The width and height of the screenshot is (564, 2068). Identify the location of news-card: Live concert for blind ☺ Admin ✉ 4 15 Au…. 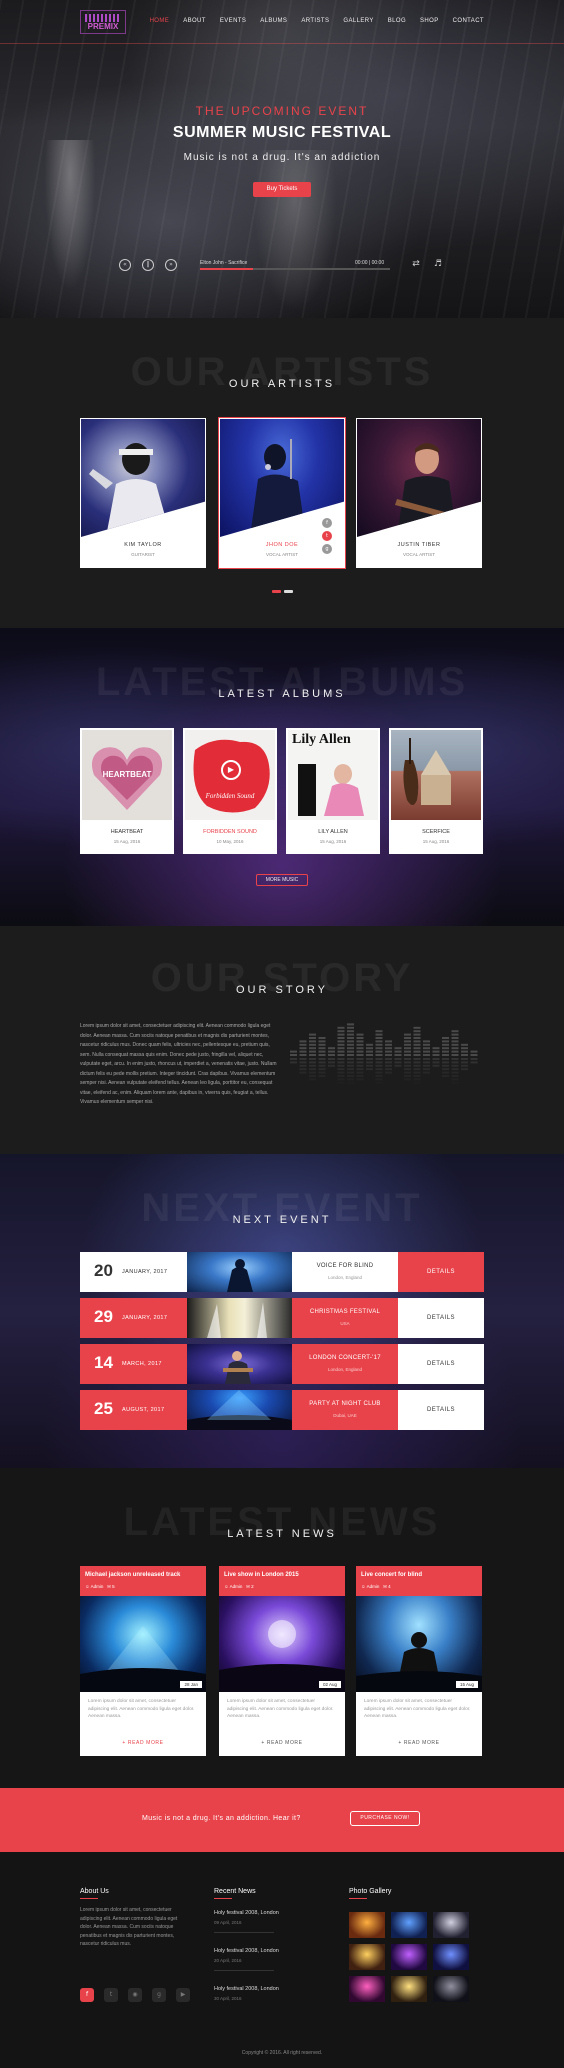
(419, 1661).